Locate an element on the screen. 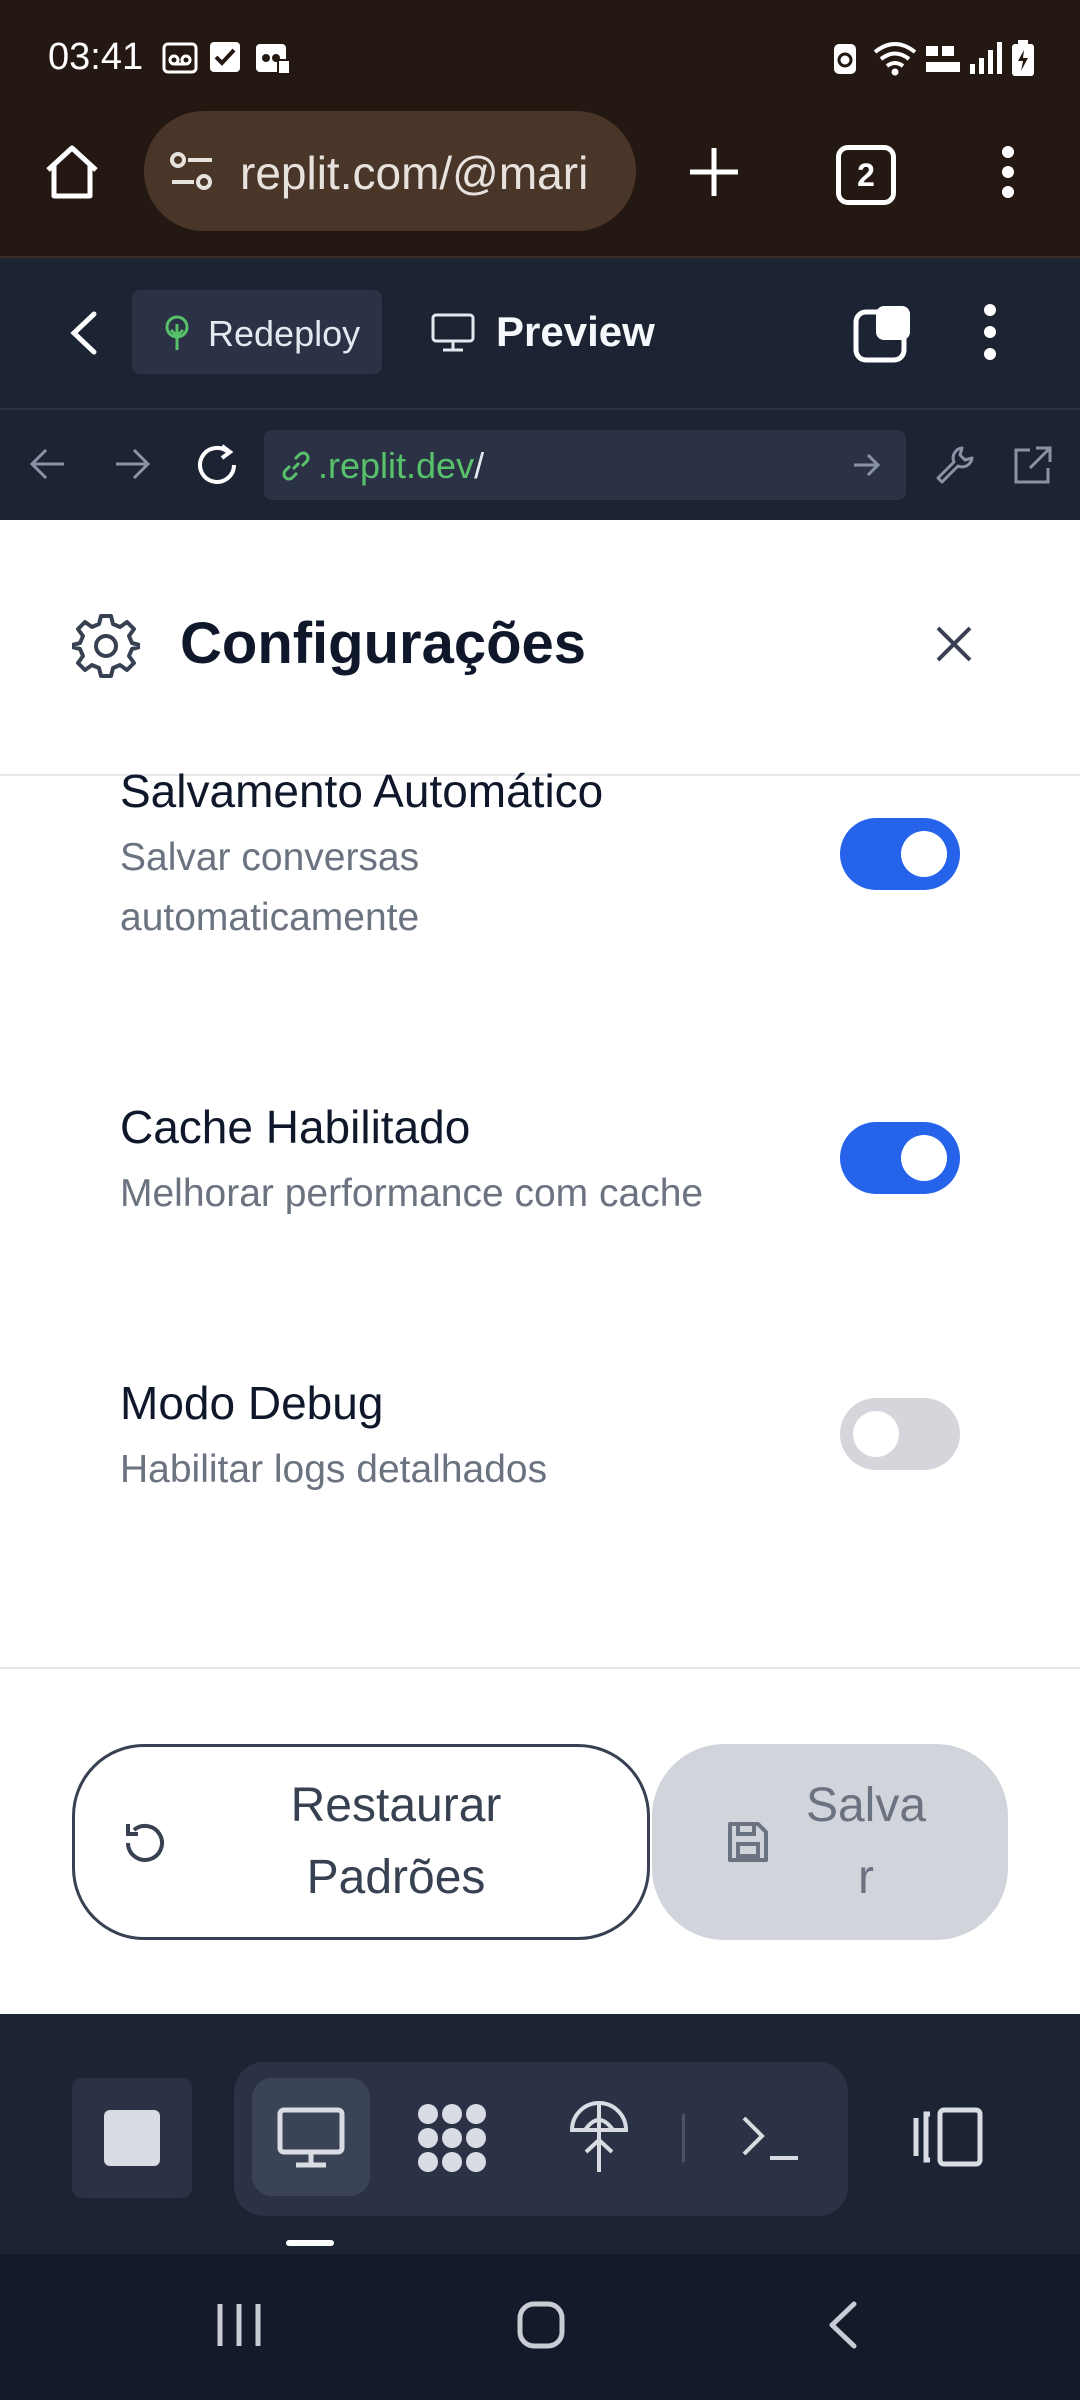  back-icon is located at coordinates (843, 2325).